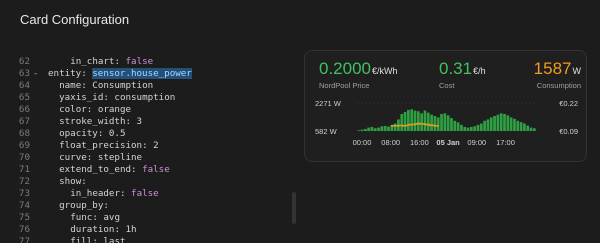 Image resolution: width=600 pixels, height=243 pixels. Describe the element at coordinates (95, 109) in the screenshot. I see `code-text: color: orange` at that location.